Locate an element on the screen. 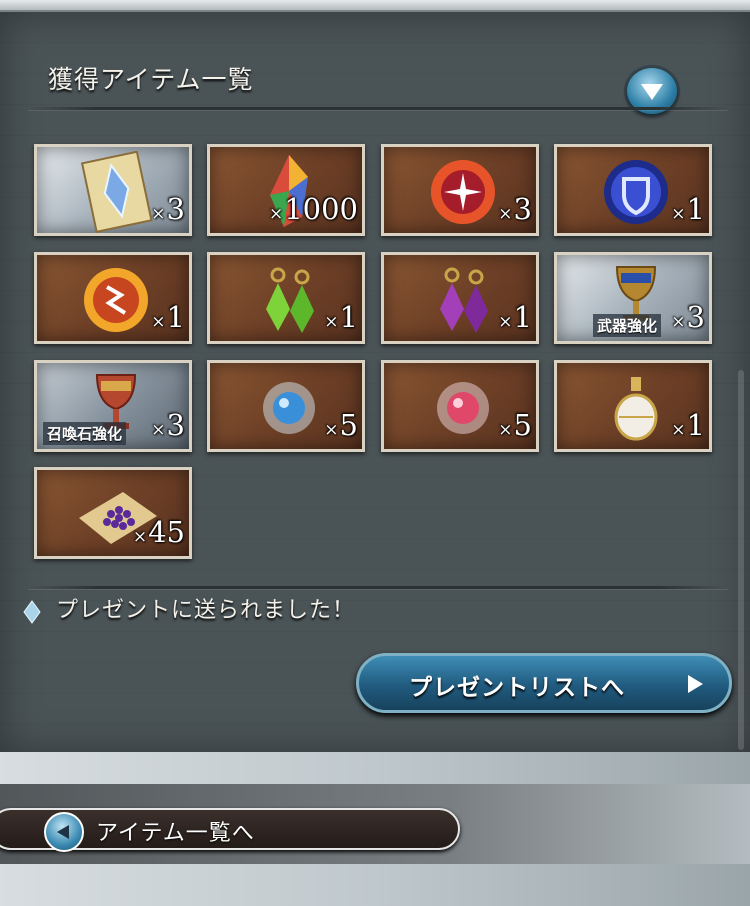  green-earrings-icon is located at coordinates (290, 300).